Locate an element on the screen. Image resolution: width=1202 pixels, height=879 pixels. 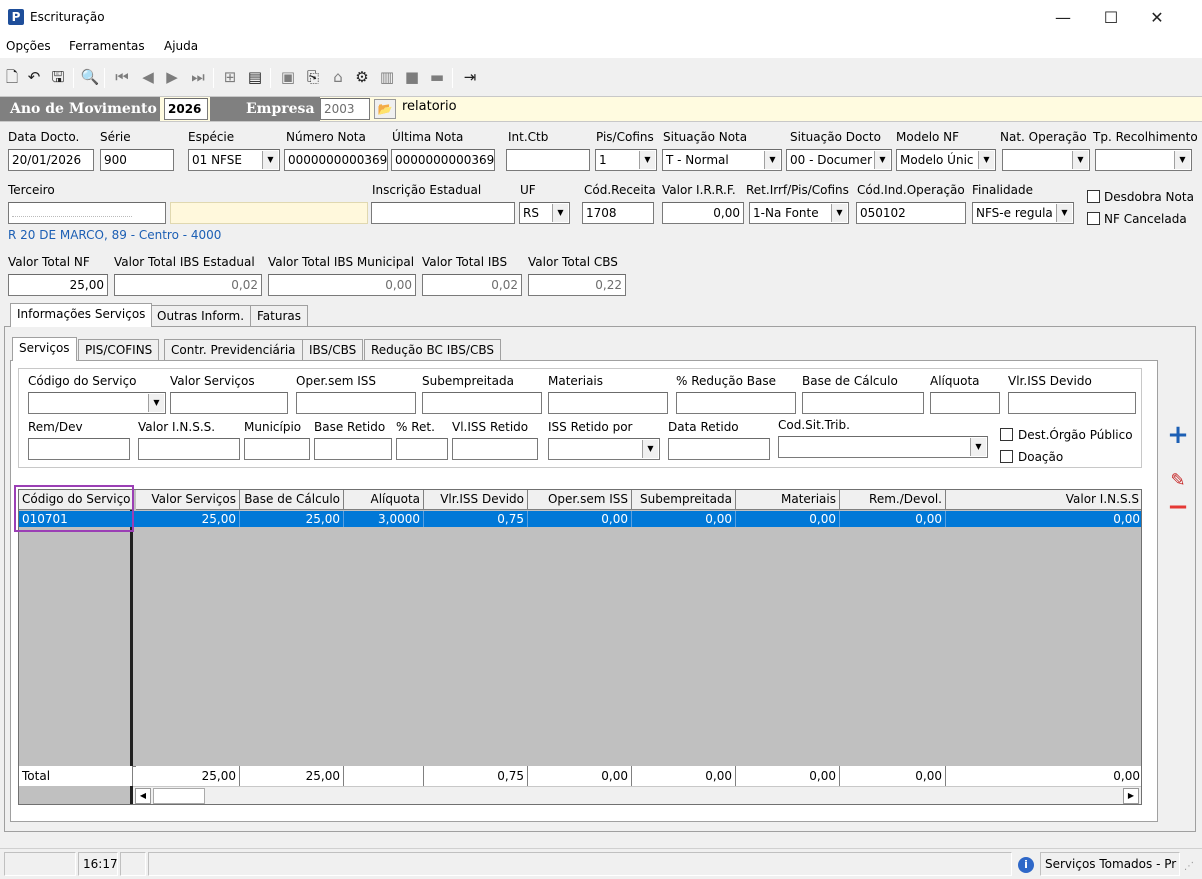
scroll-right-icon: ▶ is located at coordinates (1131, 796).